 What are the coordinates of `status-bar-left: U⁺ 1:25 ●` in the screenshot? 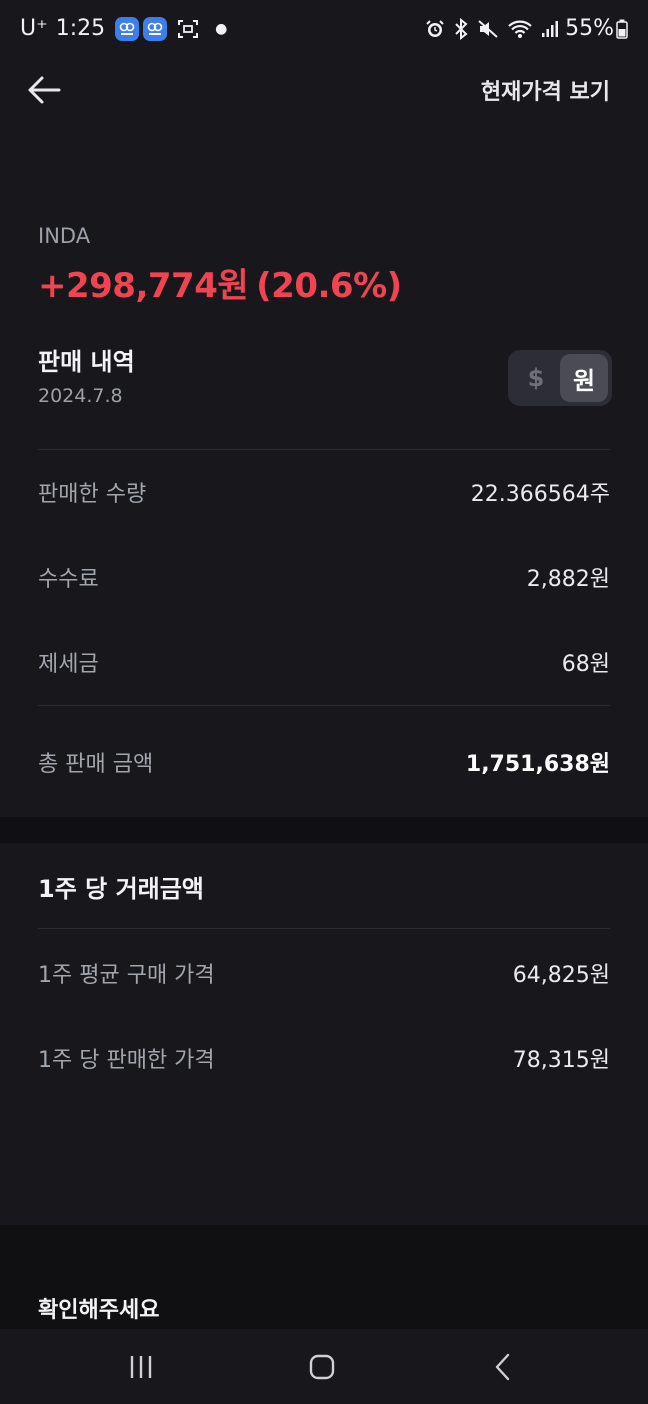 It's located at (123, 28).